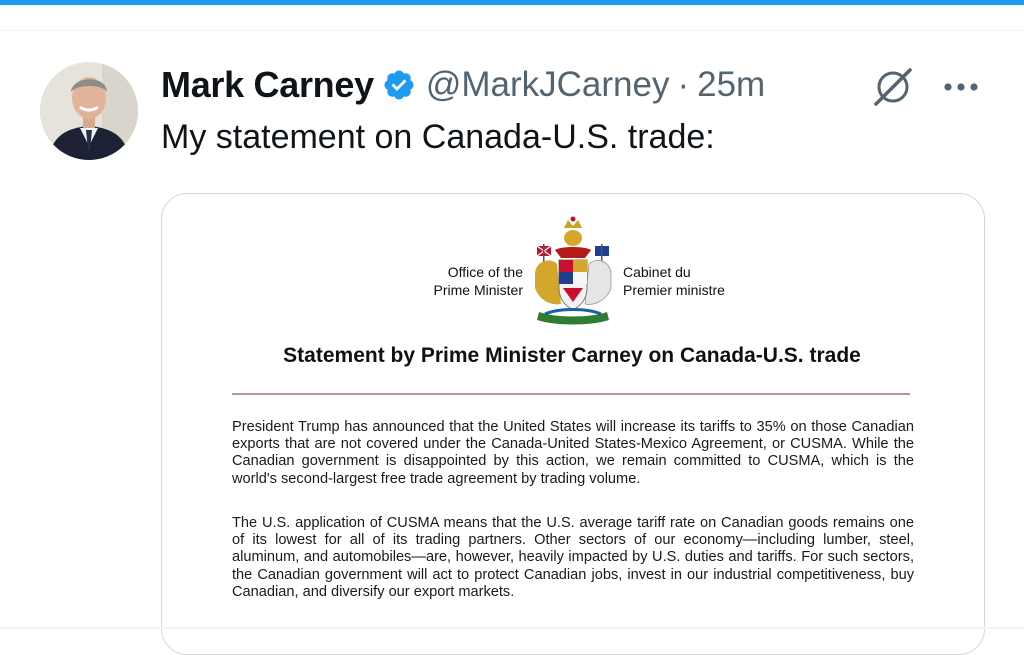 The image size is (1024, 655). What do you see at coordinates (548, 85) in the screenshot?
I see `author-handle: @MarkJCarney` at bounding box center [548, 85].